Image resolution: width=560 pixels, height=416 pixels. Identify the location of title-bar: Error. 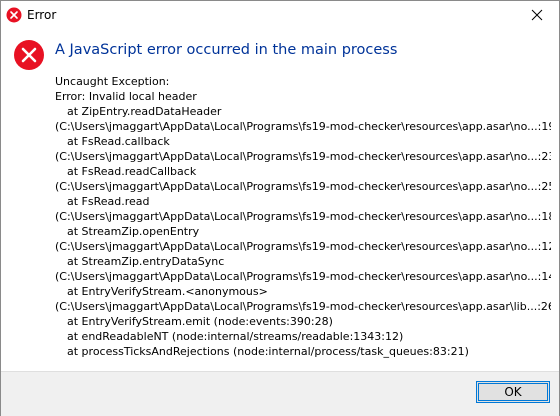
(280, 15).